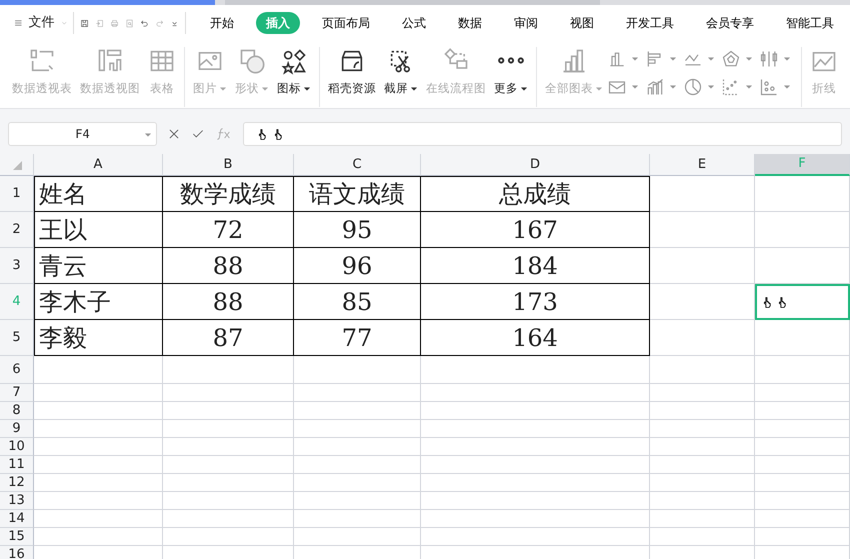  I want to click on select-all-corner, so click(17, 165).